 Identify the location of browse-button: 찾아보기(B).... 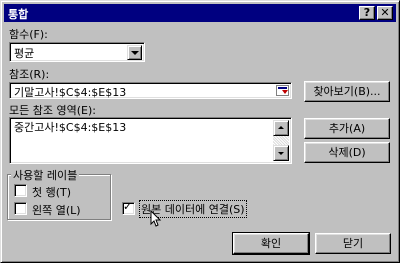
(347, 91).